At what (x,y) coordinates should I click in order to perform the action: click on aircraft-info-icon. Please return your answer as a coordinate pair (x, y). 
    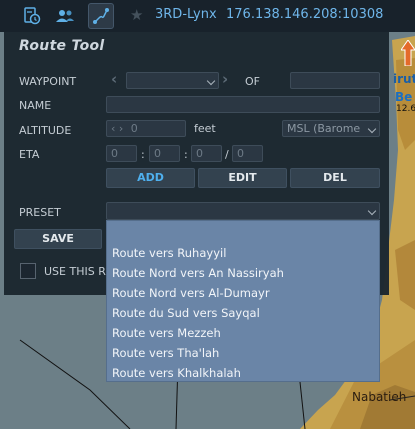
    Looking at the image, I should click on (31, 15).